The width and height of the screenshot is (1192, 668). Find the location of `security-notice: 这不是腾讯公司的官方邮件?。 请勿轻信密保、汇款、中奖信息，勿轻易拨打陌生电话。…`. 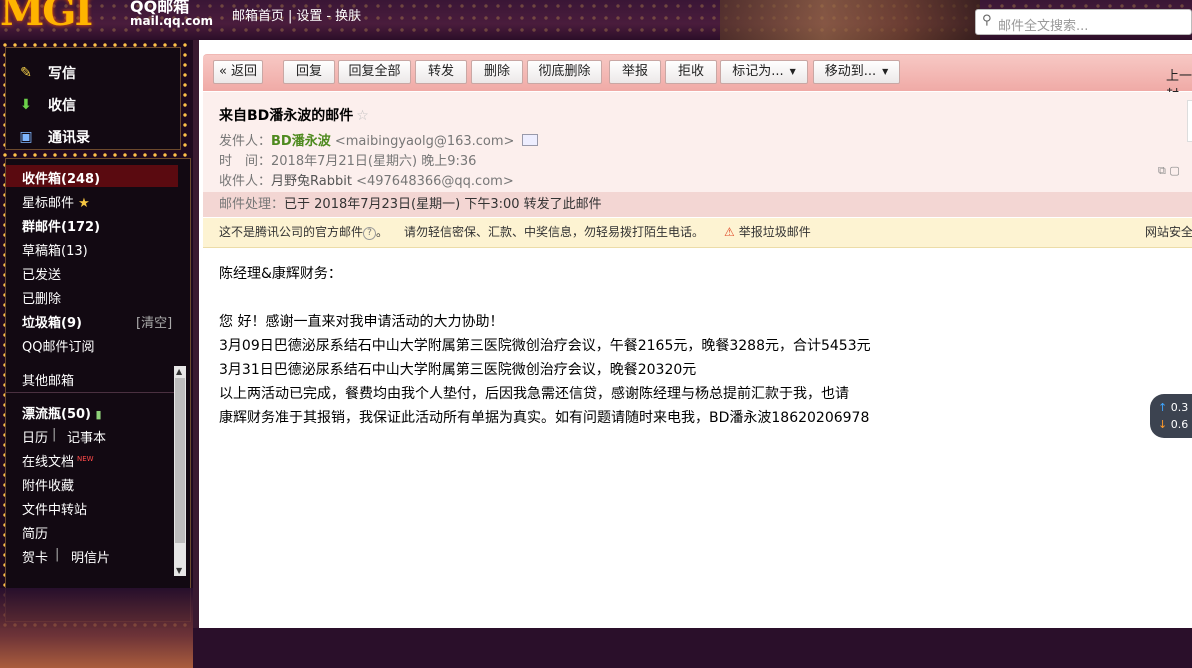

security-notice: 这不是腾讯公司的官方邮件?。 请勿轻信密保、汇款、中奖信息，勿轻易拨打陌生电话。… is located at coordinates (697, 233).